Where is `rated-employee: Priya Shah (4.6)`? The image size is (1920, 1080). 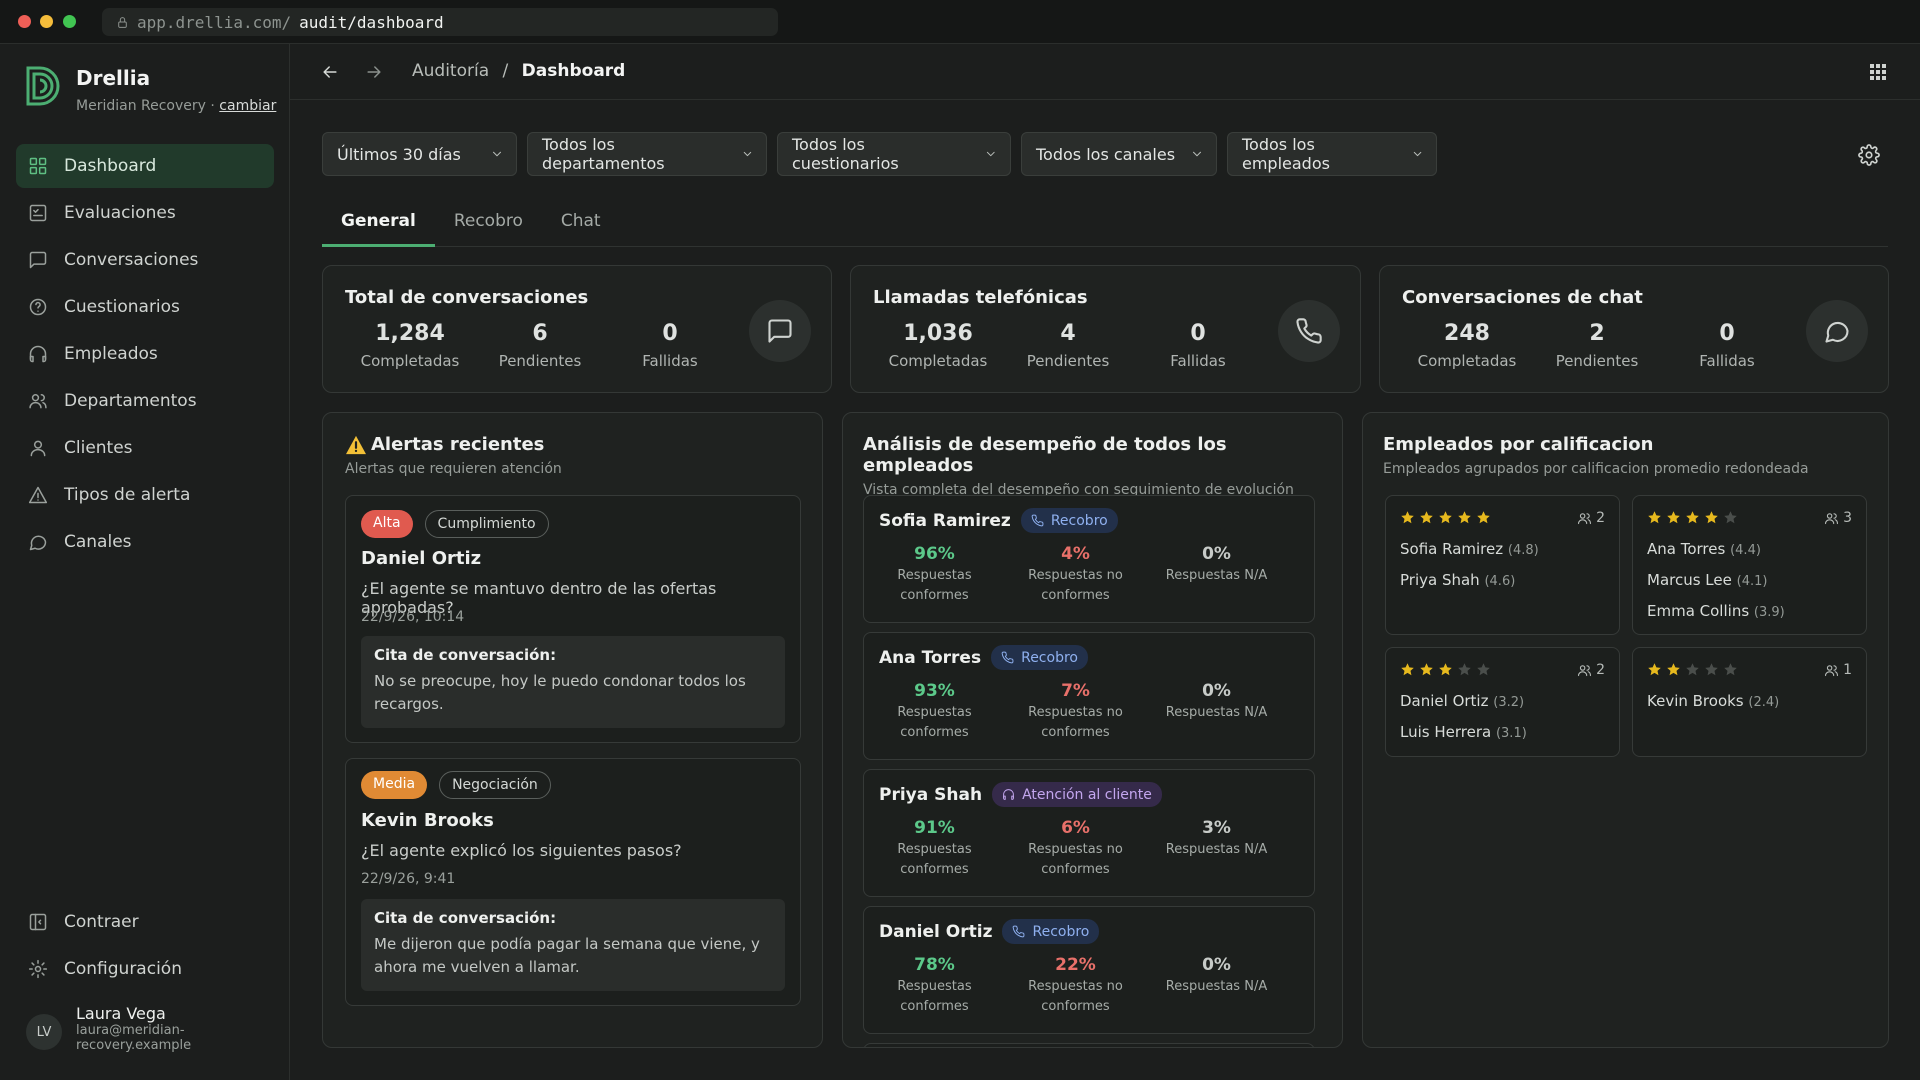
rated-employee: Priya Shah (4.6) is located at coordinates (1457, 580).